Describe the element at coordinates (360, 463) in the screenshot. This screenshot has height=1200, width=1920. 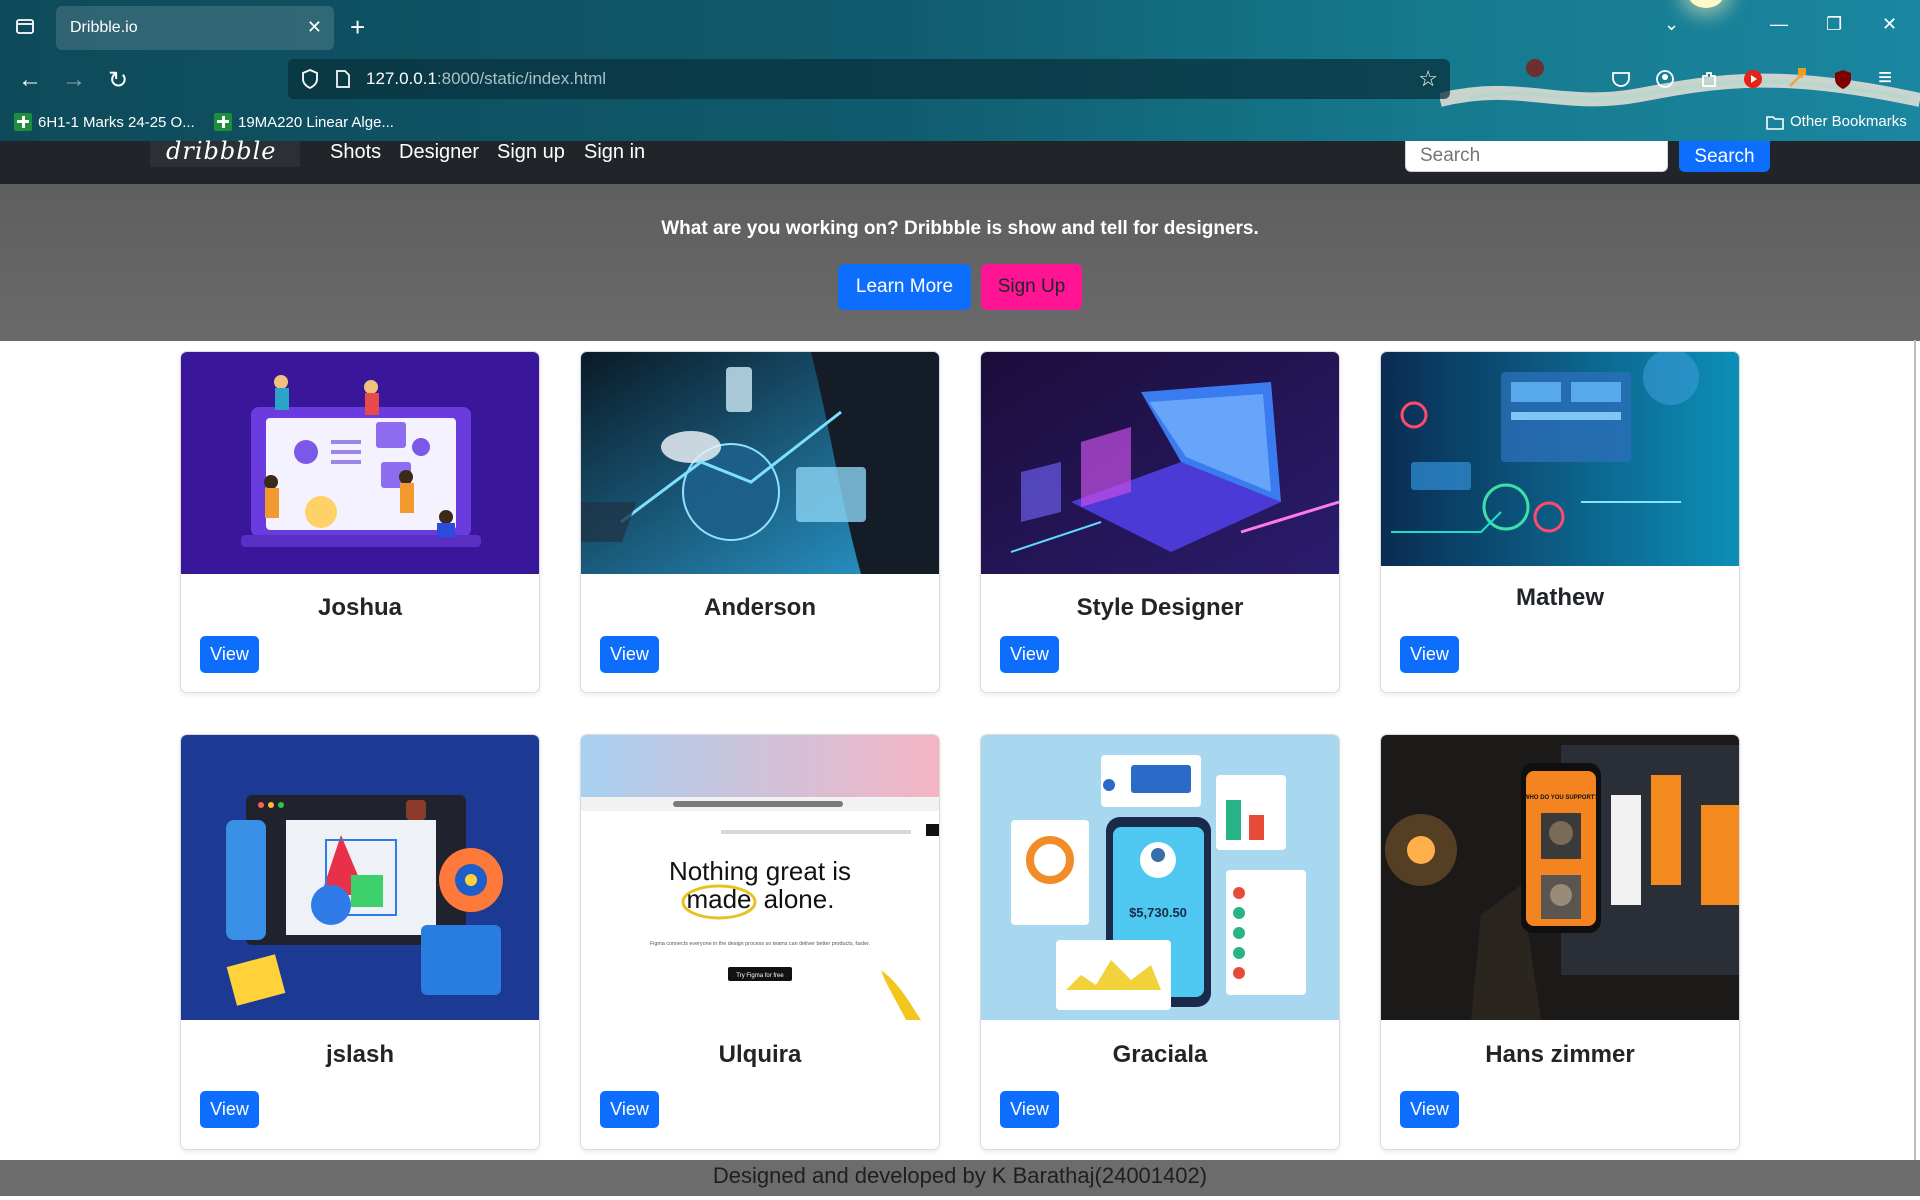
I see `card-image-team-illustration` at that location.